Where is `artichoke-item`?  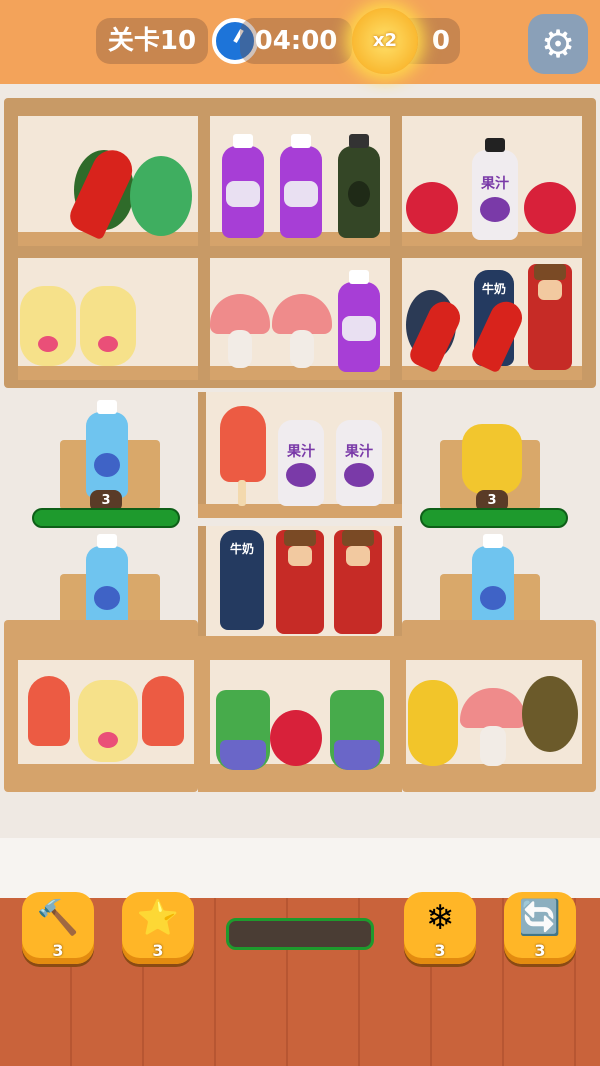 artichoke-item is located at coordinates (161, 196).